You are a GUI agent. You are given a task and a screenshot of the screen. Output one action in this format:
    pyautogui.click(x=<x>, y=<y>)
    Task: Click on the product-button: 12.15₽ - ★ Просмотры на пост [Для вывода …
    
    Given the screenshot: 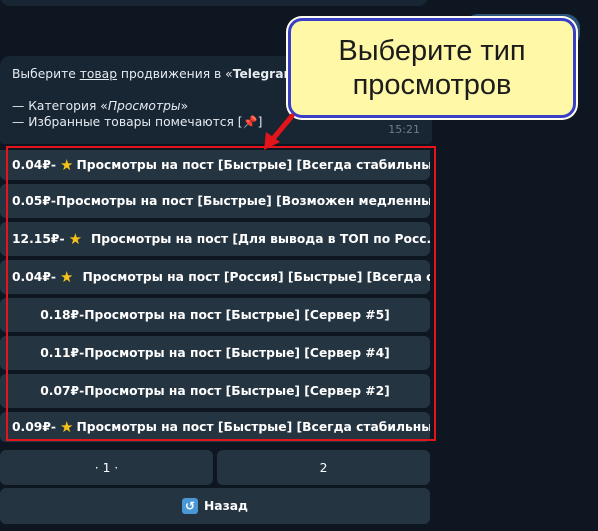 What is the action you would take?
    pyautogui.click(x=215, y=239)
    